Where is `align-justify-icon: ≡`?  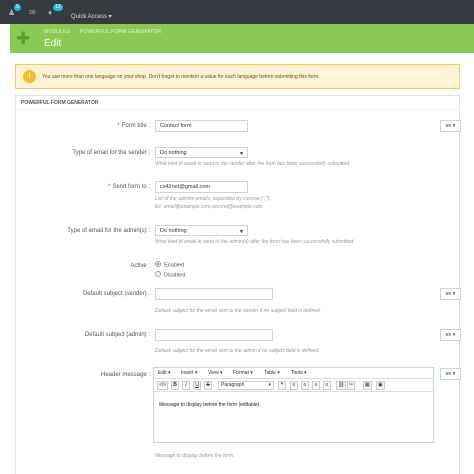 align-justify-icon: ≡ is located at coordinates (327, 385).